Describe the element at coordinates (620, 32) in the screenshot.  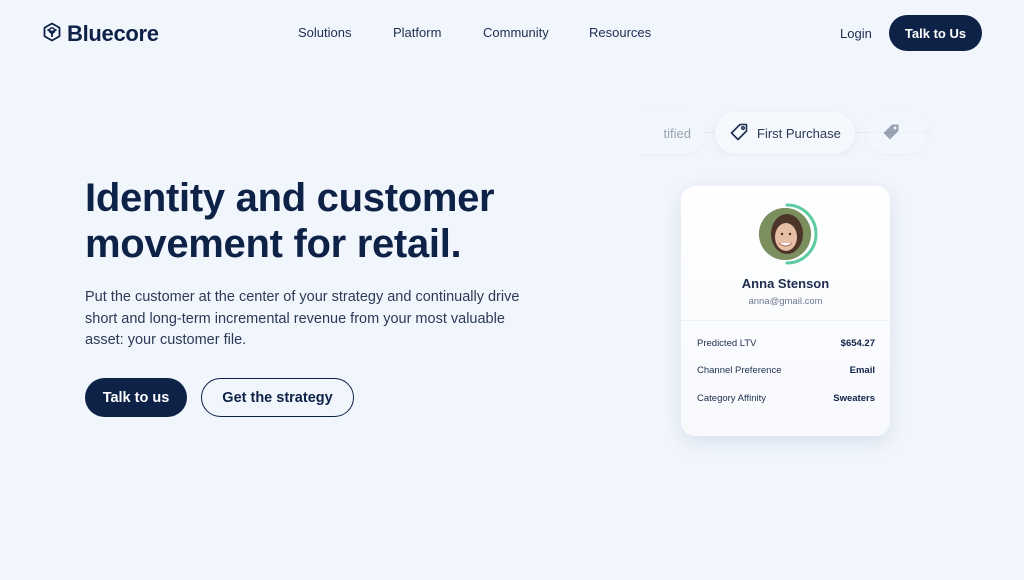
I see `nav-resources: Resources` at that location.